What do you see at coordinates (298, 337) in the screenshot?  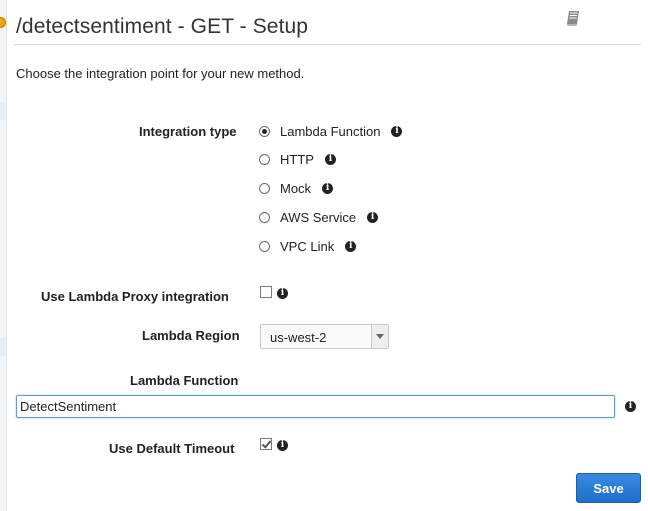 I see `lambda-region-value: us-west-2` at bounding box center [298, 337].